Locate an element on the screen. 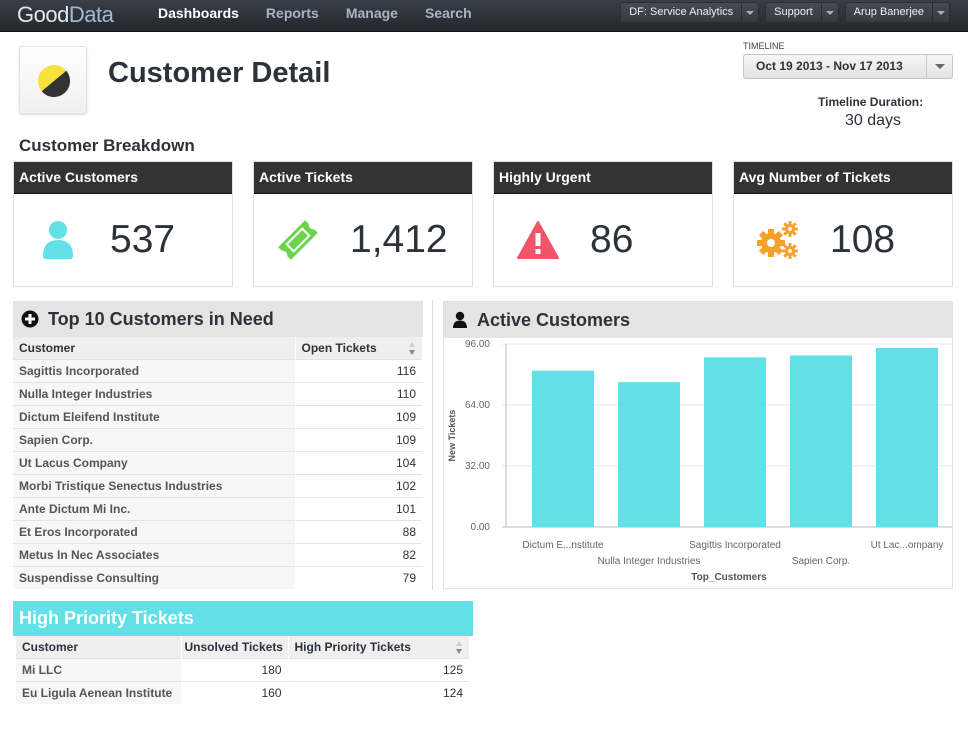 This screenshot has width=968, height=732. warning-icon is located at coordinates (538, 240).